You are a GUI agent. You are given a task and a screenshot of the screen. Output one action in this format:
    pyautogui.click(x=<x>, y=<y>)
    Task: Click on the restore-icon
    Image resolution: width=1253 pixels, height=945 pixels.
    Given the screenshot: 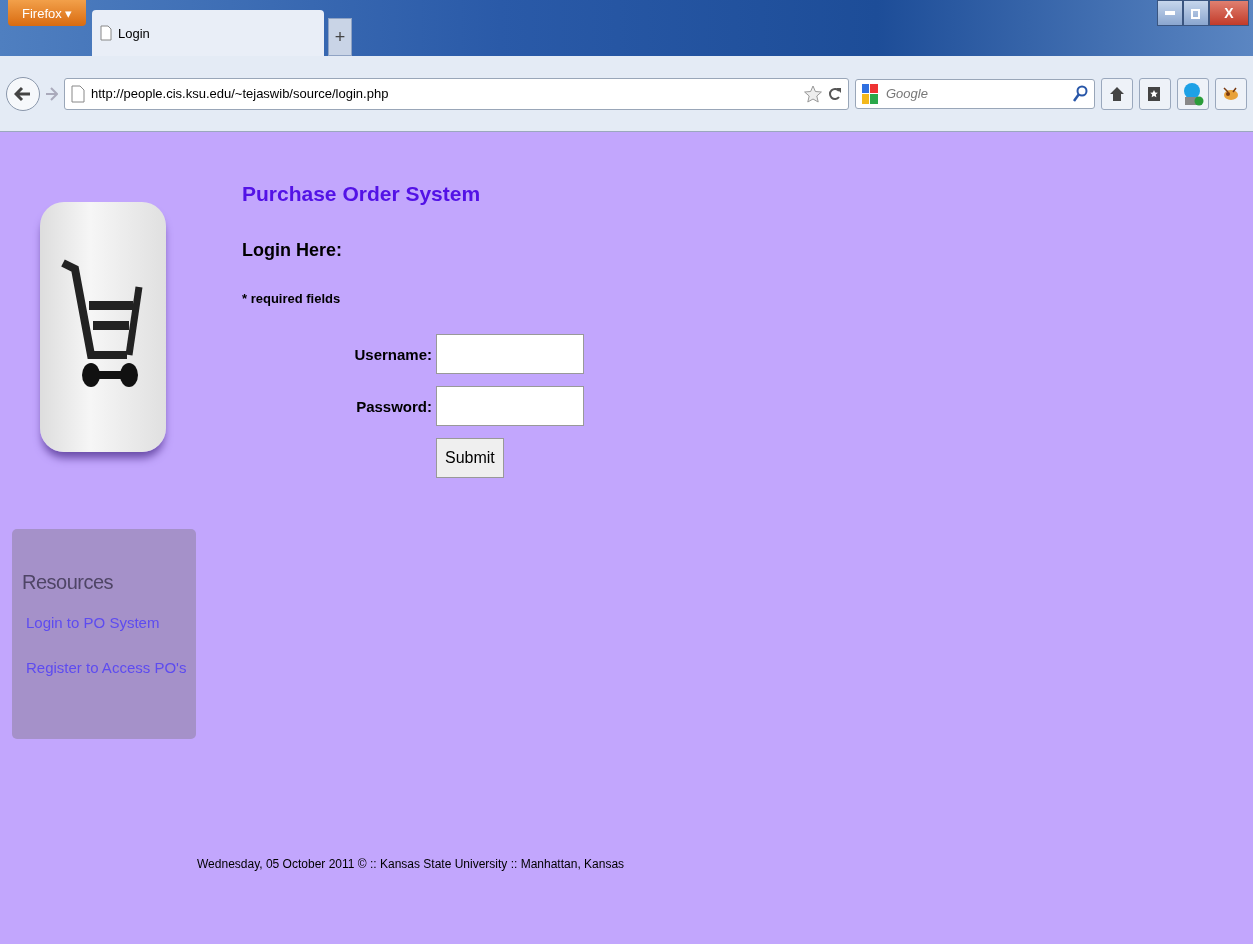 What is the action you would take?
    pyautogui.click(x=1196, y=13)
    